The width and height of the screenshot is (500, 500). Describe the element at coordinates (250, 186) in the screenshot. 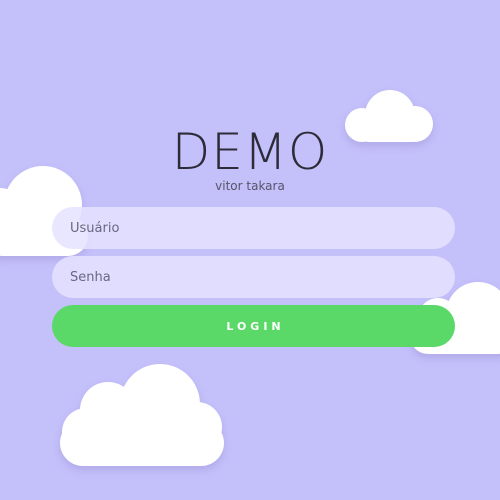

I see `page-subtitle: vitor takara` at that location.